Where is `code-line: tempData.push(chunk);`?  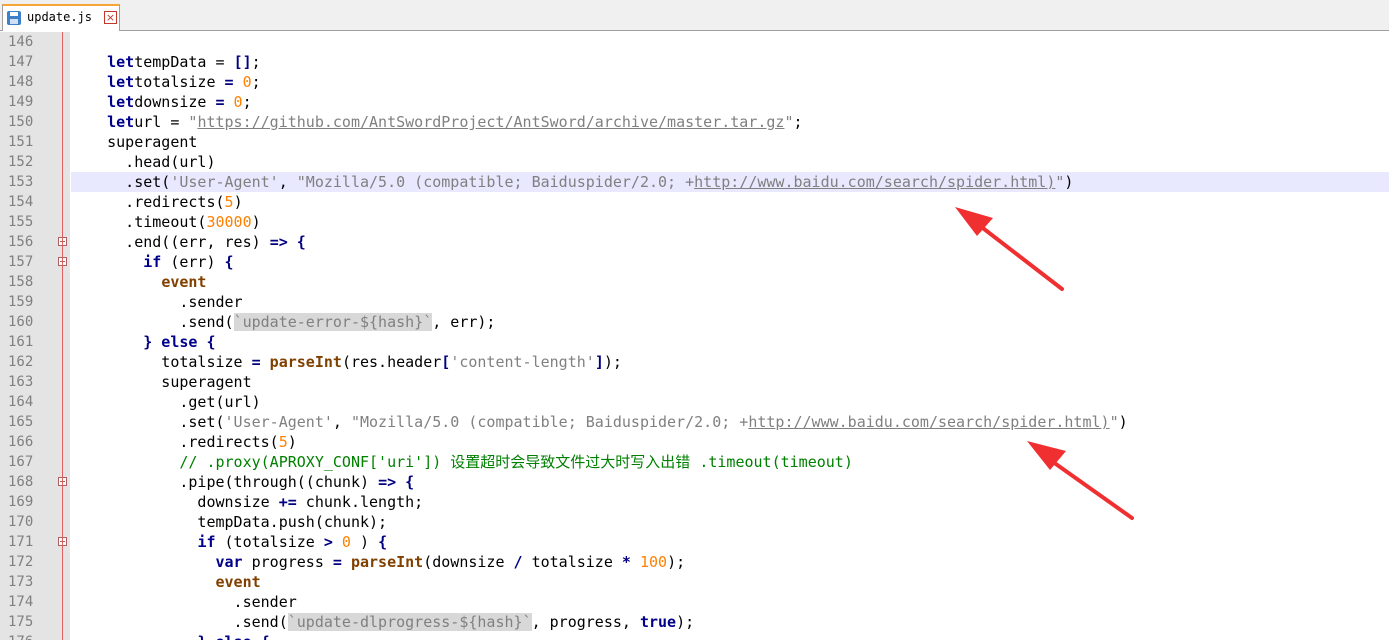
code-line: tempData.push(chunk); is located at coordinates (730, 522).